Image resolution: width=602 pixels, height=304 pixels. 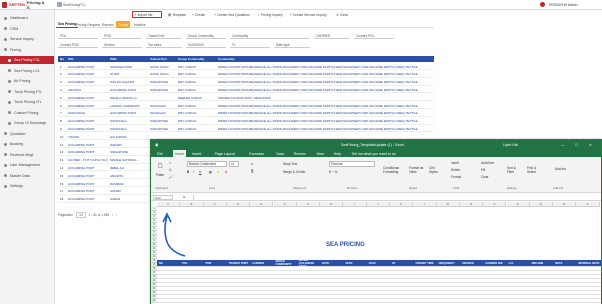 I want to click on delete-cells-button: Delete, so click(x=455, y=170).